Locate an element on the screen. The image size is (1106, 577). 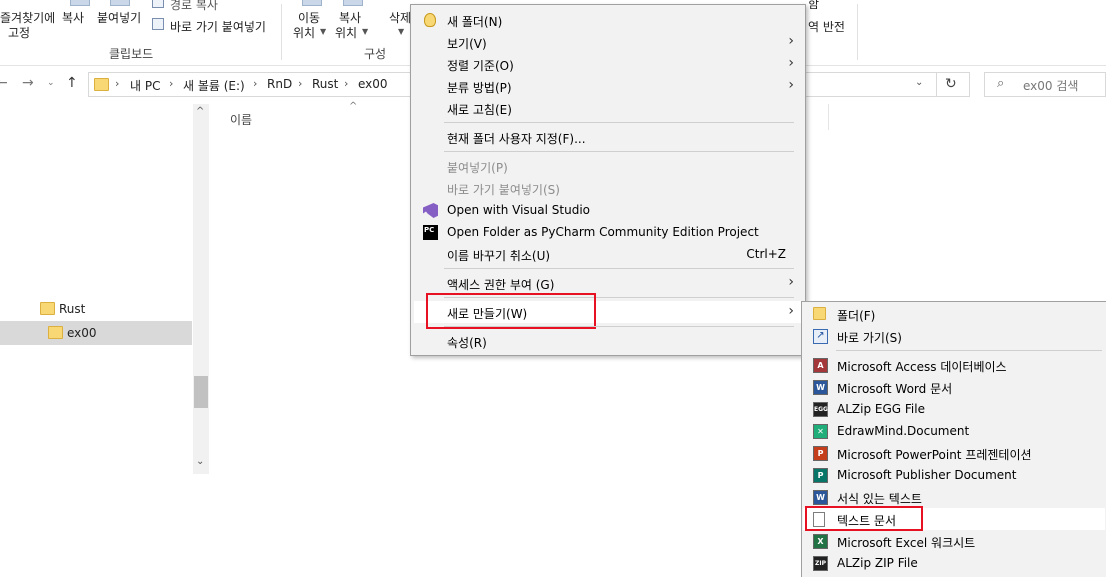
pycharm-icon: PC is located at coordinates (430, 232).